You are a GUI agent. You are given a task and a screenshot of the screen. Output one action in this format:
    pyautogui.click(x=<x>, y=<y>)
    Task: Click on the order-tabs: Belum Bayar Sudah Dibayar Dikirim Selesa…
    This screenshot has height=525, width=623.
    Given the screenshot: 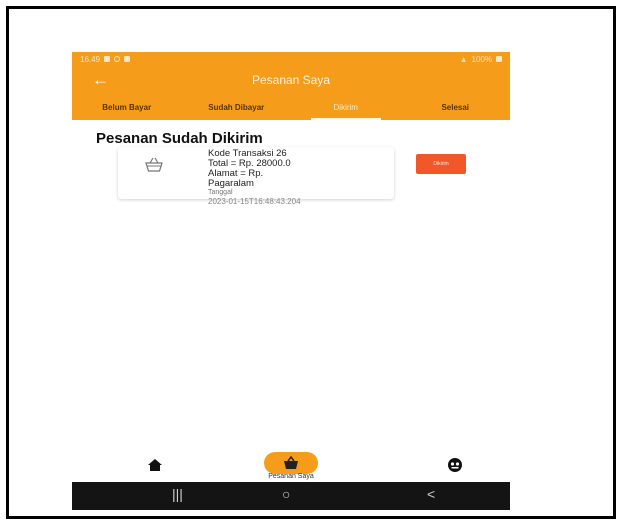 What is the action you would take?
    pyautogui.click(x=291, y=107)
    